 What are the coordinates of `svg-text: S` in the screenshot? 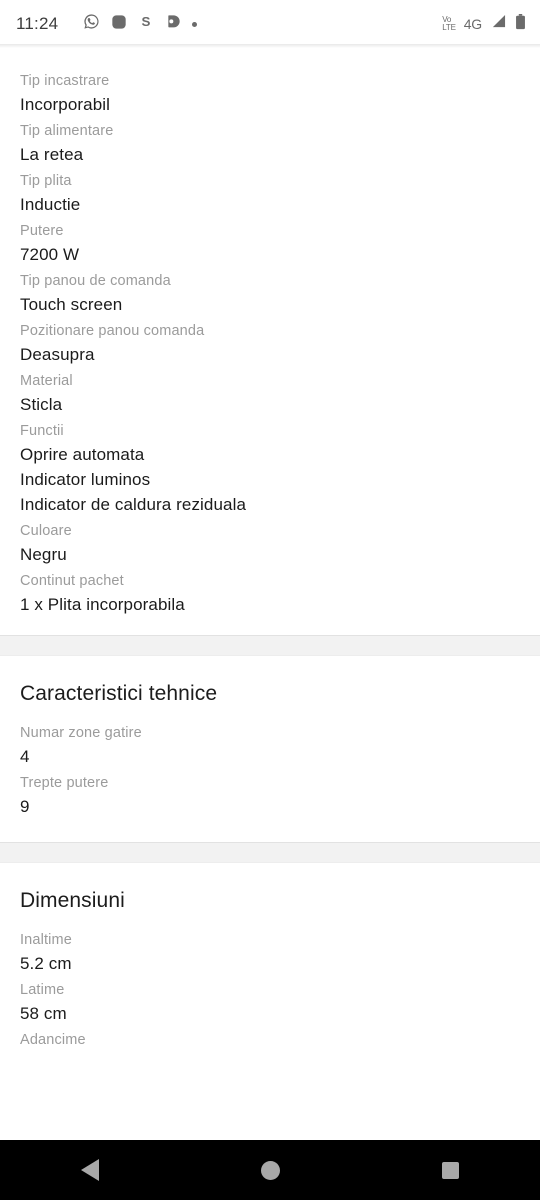 It's located at (146, 21).